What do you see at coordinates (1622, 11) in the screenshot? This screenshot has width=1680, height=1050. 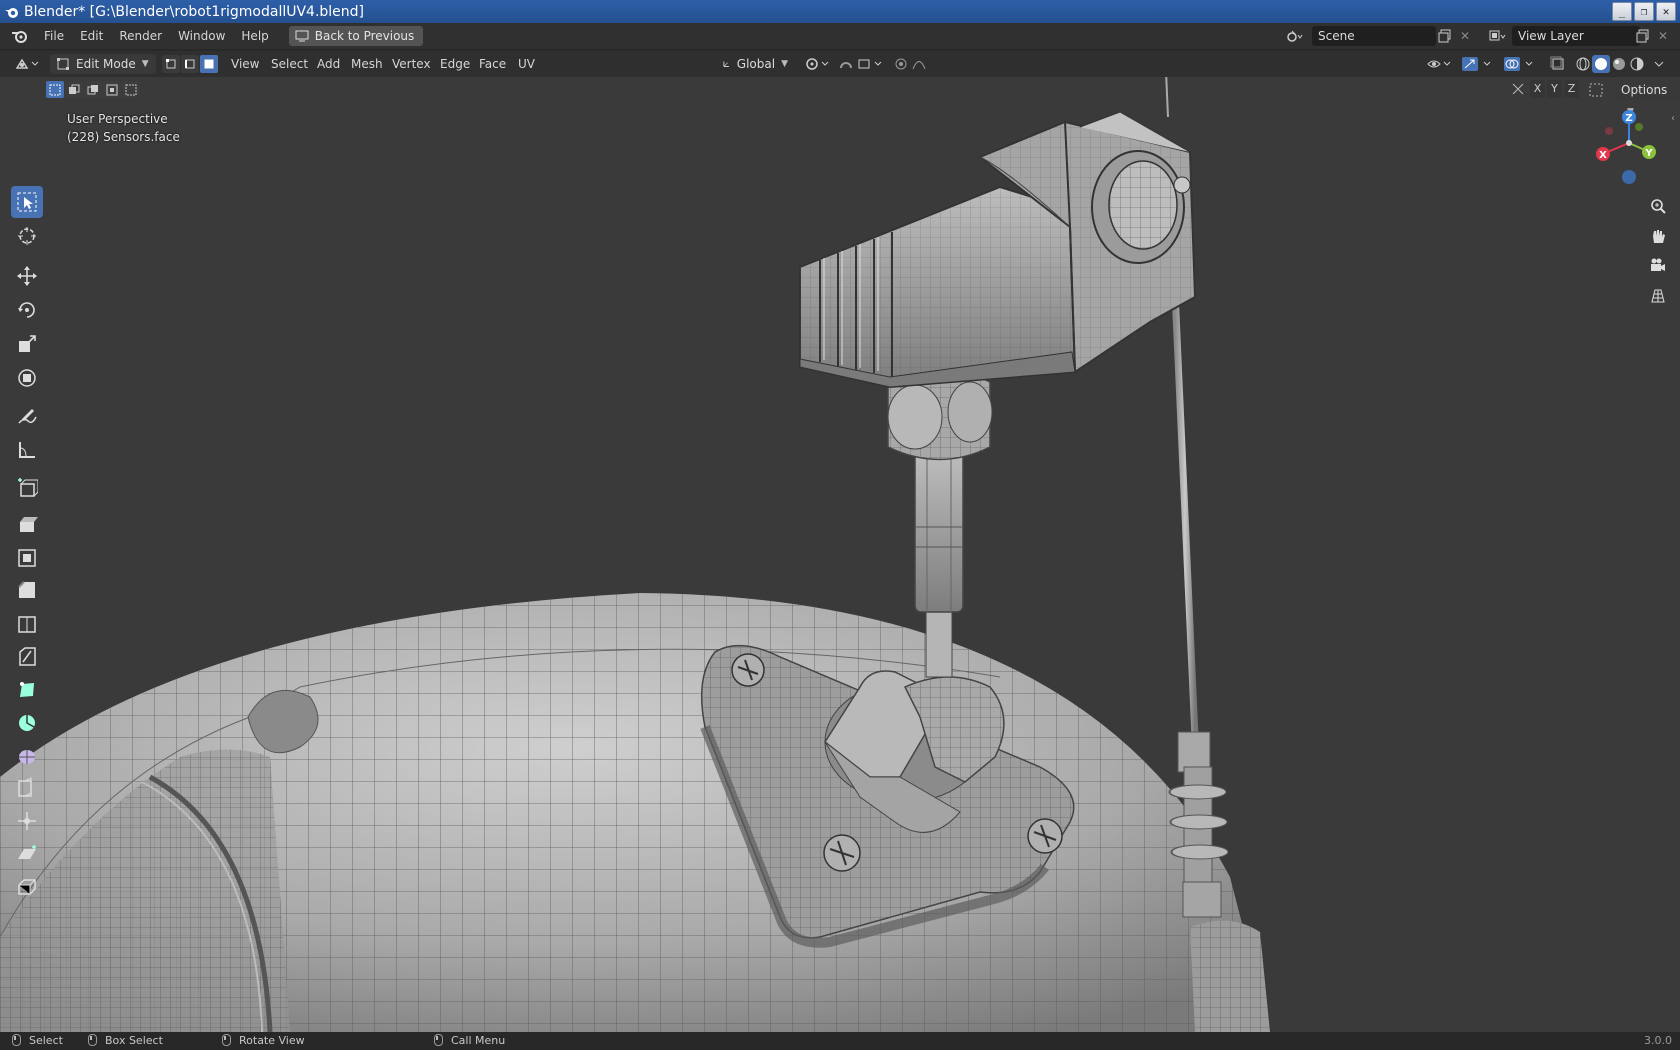 I see `minimize-button: _` at bounding box center [1622, 11].